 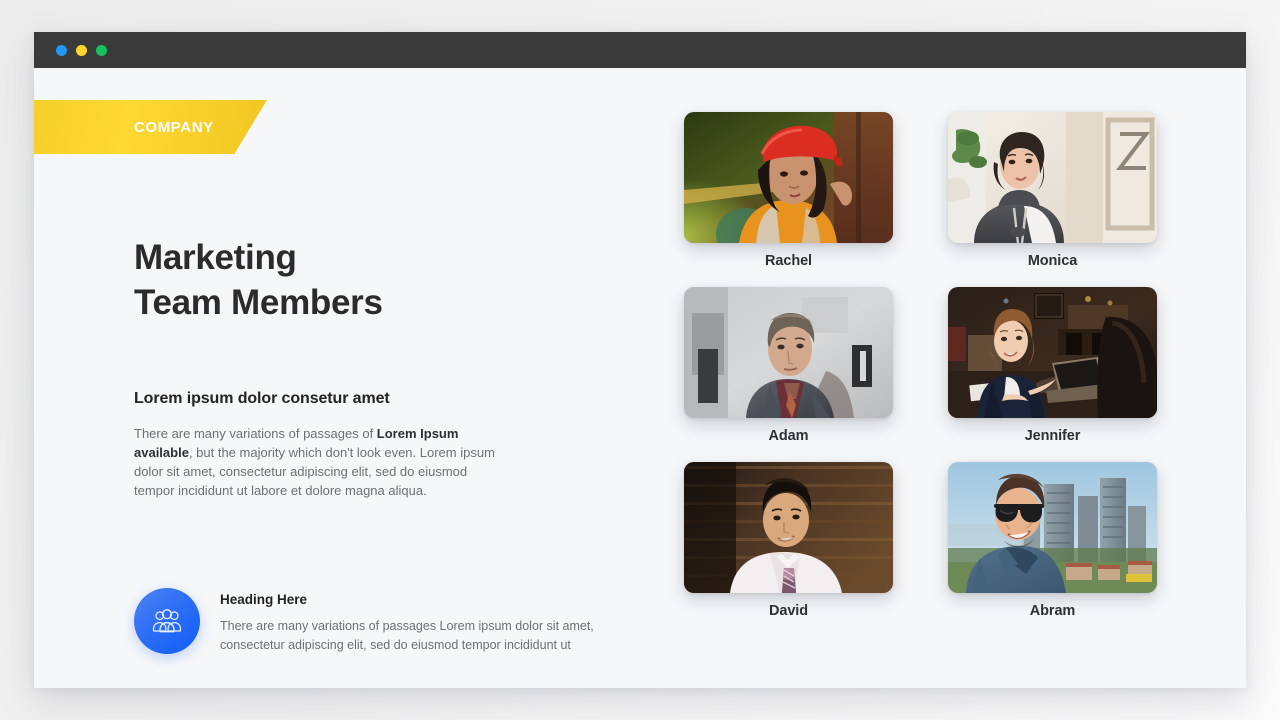 I want to click on member-name: Adam, so click(x=788, y=436).